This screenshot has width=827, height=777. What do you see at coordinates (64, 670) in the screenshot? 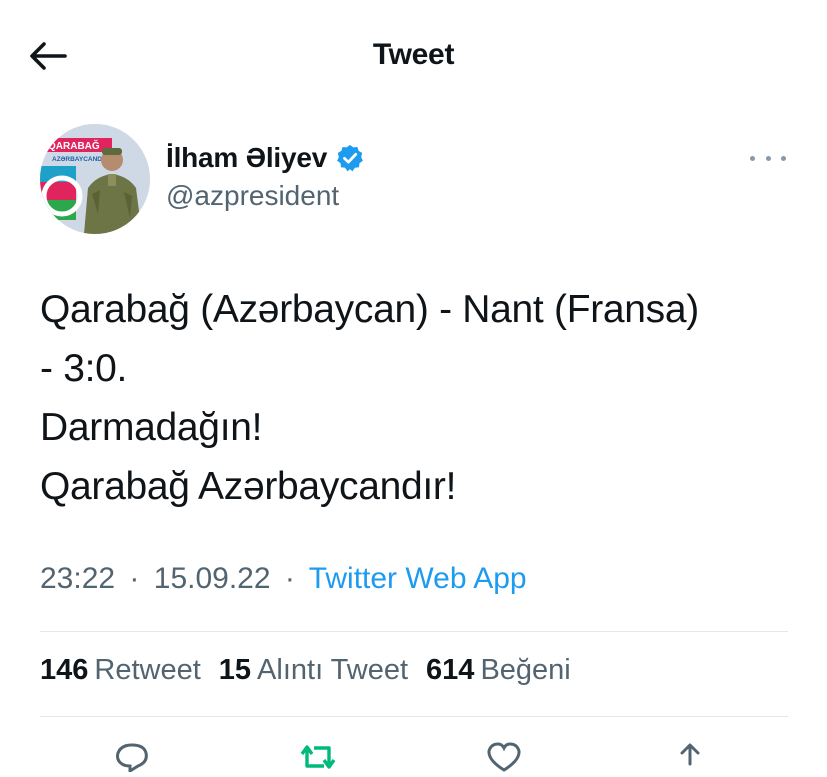
I see `retweets-count: 146` at bounding box center [64, 670].